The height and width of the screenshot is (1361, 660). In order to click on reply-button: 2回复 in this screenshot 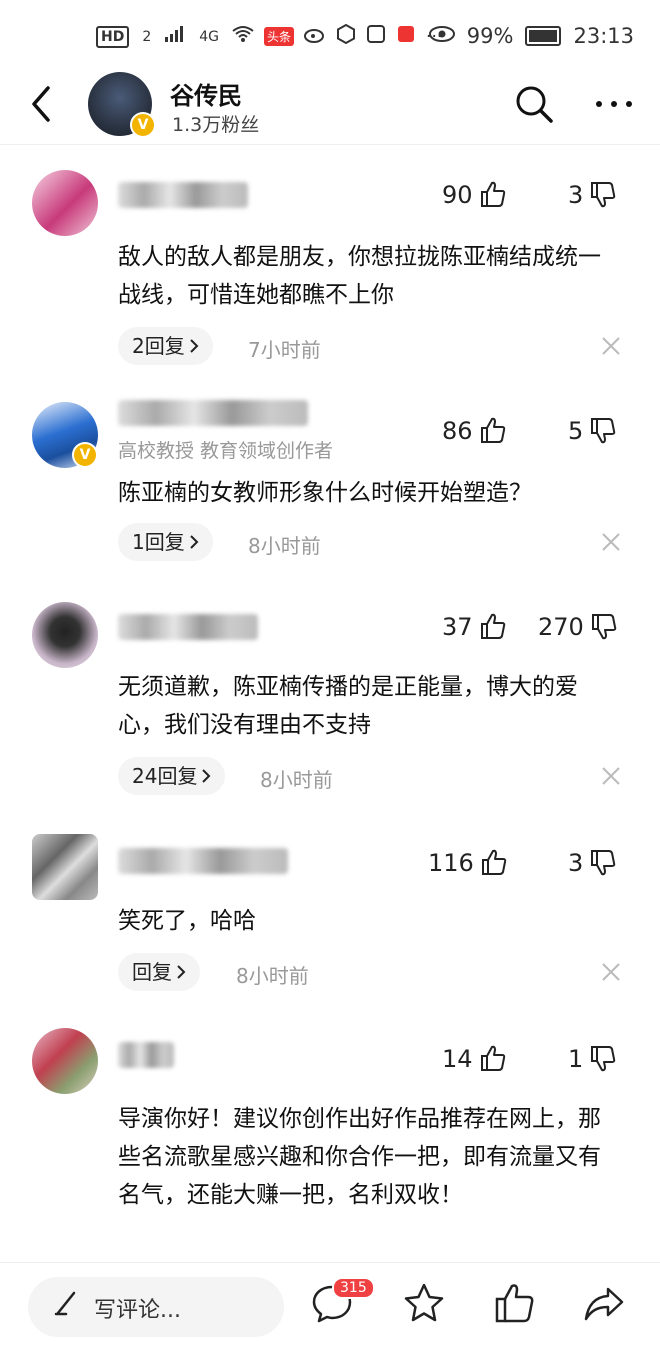, I will do `click(165, 346)`.